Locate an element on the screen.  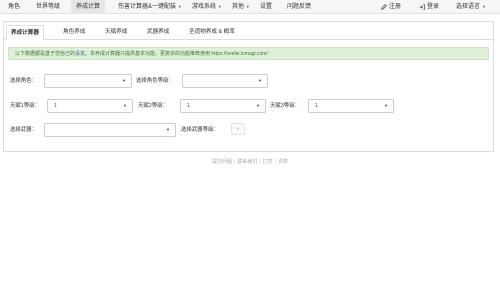
character-select: ▼ is located at coordinates (88, 81).